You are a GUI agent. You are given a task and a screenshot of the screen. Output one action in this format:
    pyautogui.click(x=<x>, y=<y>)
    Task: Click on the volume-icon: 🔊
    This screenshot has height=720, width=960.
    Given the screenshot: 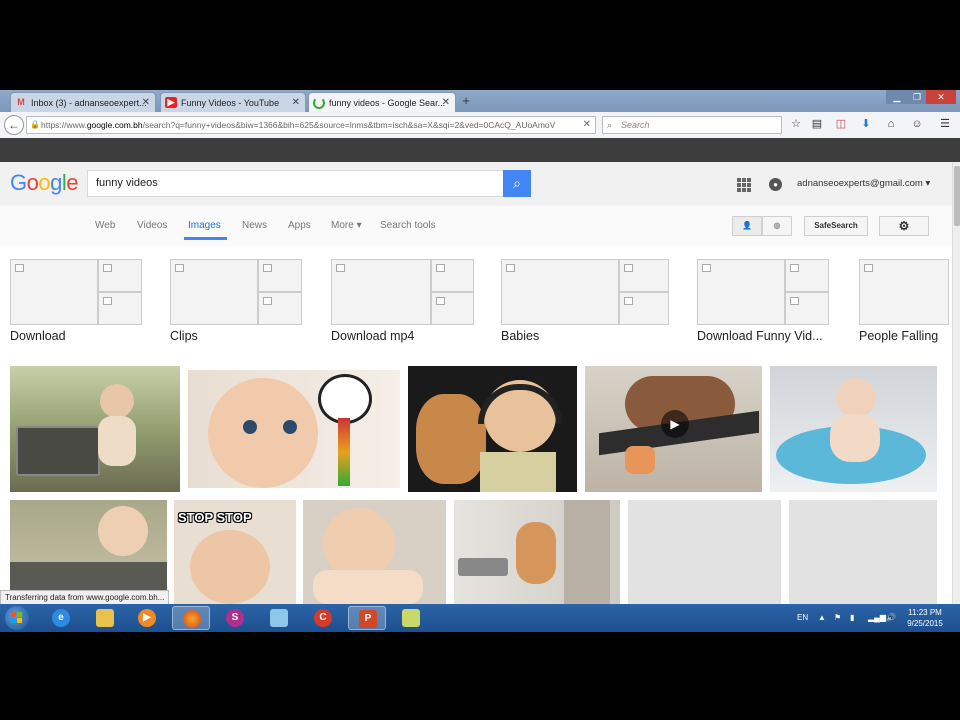 What is the action you would take?
    pyautogui.click(x=891, y=618)
    